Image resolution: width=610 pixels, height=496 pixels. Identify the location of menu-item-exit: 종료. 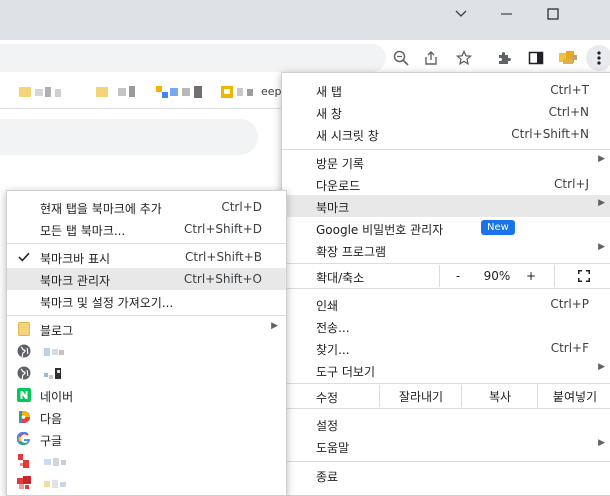
(446, 475).